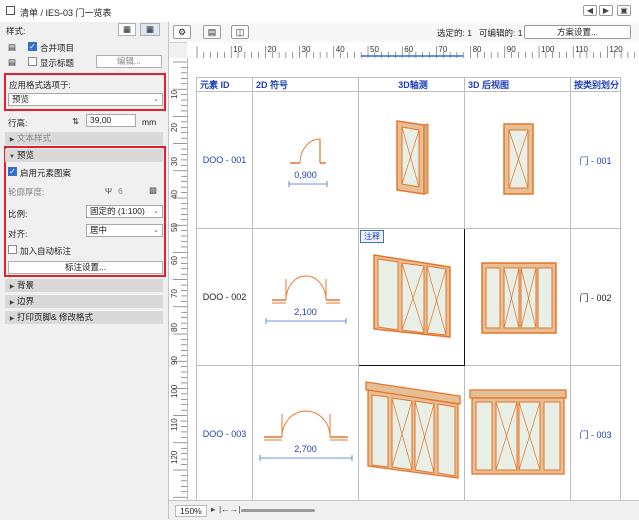  Describe the element at coordinates (40, 85) in the screenshot. I see `apply-format-label: 应用格式选项于:` at that location.